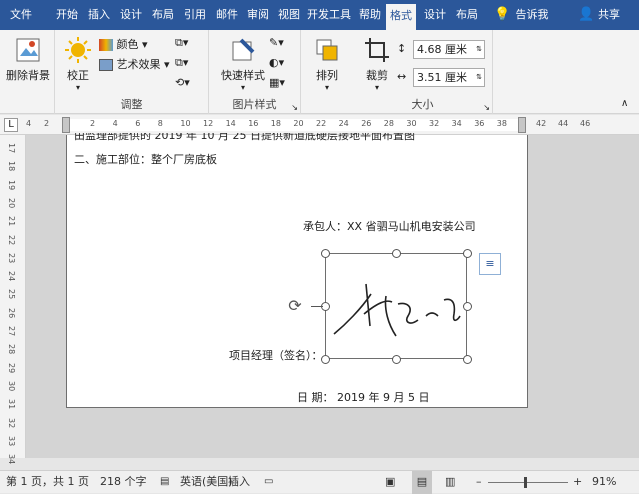  Describe the element at coordinates (277, 82) in the screenshot. I see `picture-layout-icon: ▦▾` at that location.